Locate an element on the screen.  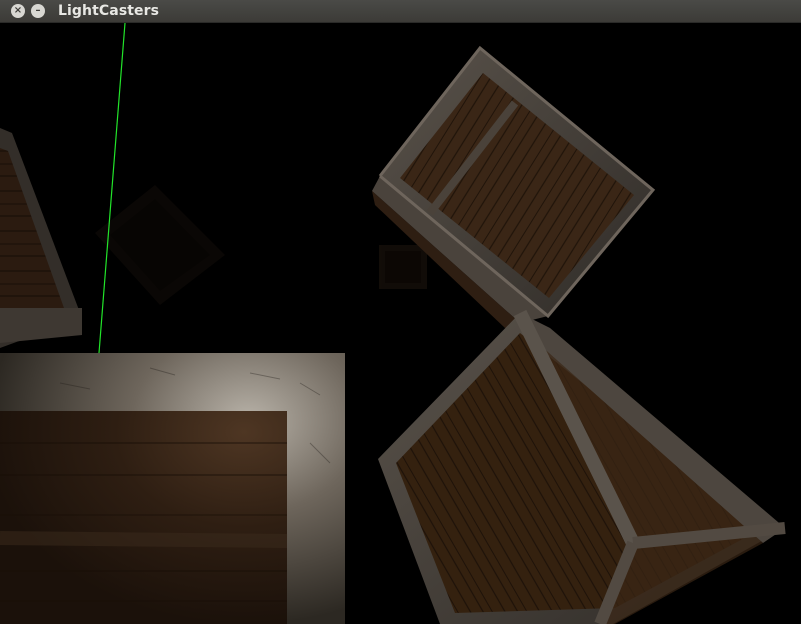
light-ray-line is located at coordinates (112, 188).